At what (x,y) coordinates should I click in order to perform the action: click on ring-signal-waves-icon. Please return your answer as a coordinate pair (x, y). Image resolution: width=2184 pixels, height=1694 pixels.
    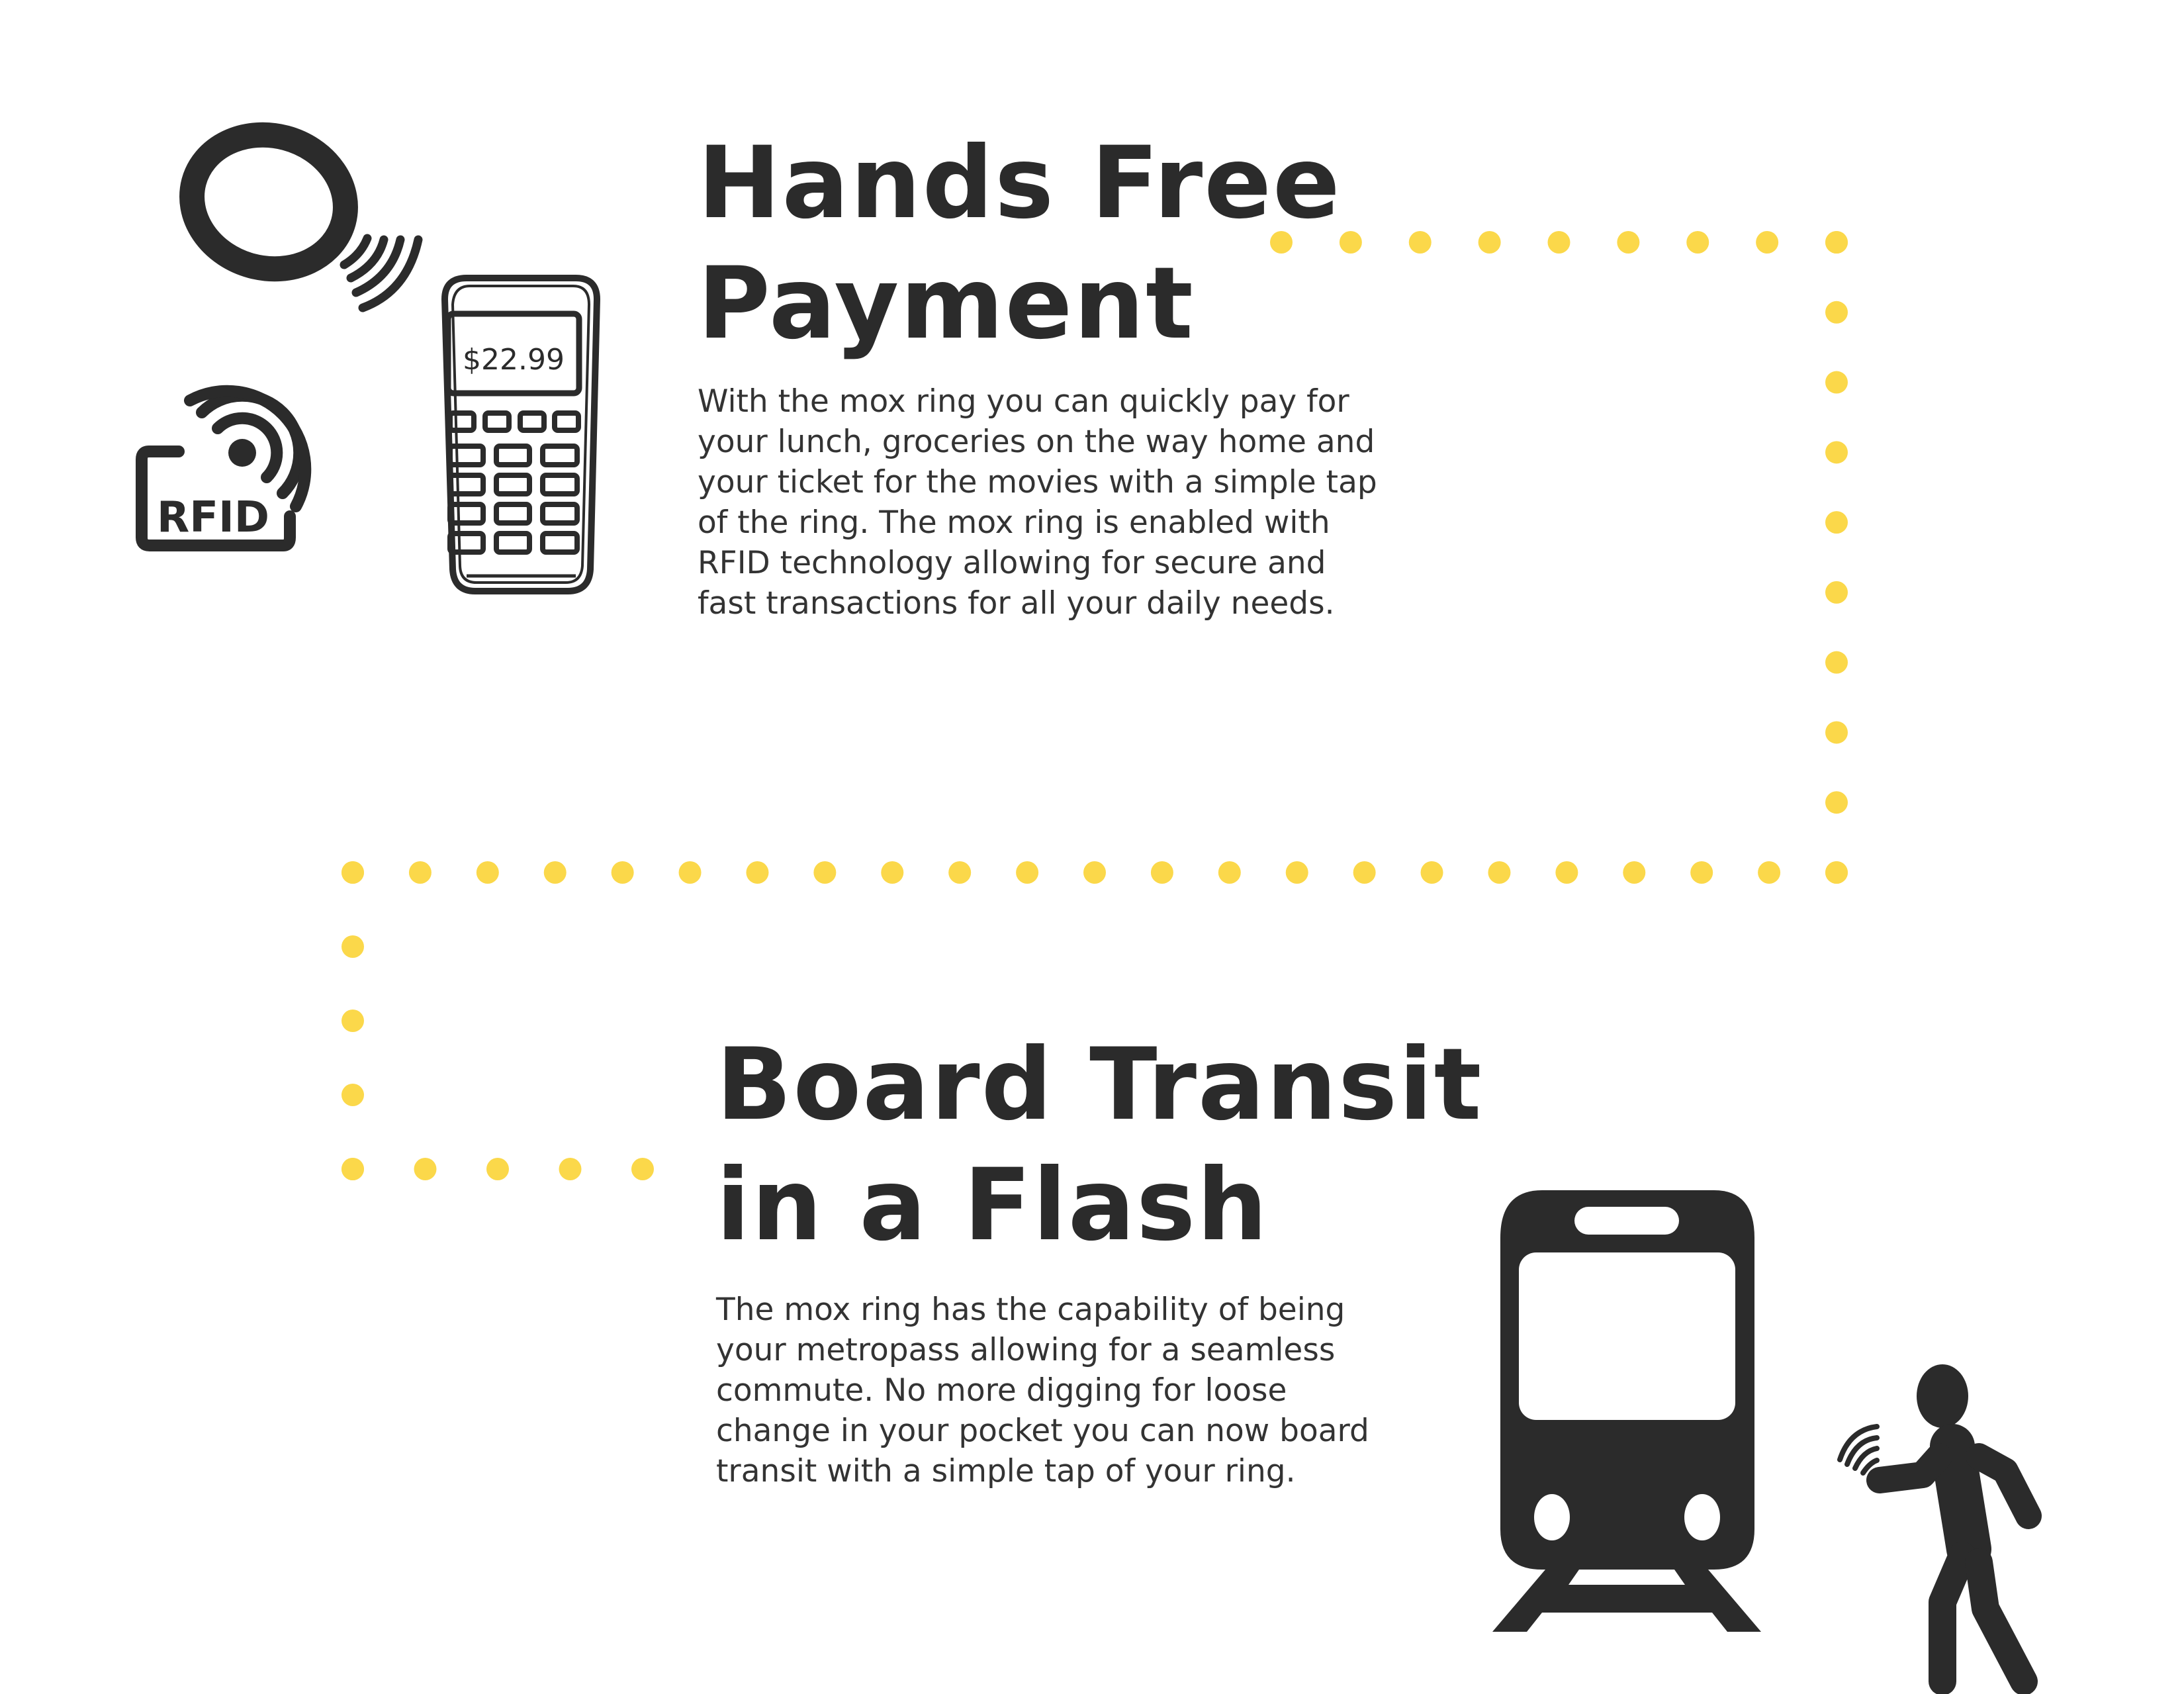
    Looking at the image, I should click on (381, 273).